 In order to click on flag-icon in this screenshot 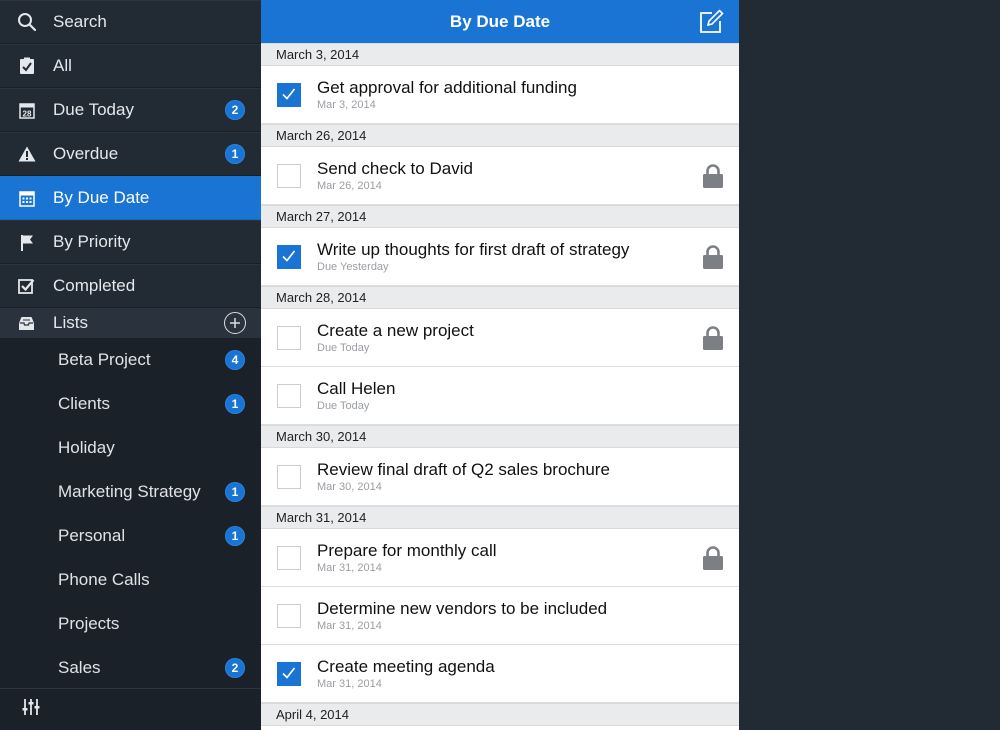, I will do `click(26, 242)`.